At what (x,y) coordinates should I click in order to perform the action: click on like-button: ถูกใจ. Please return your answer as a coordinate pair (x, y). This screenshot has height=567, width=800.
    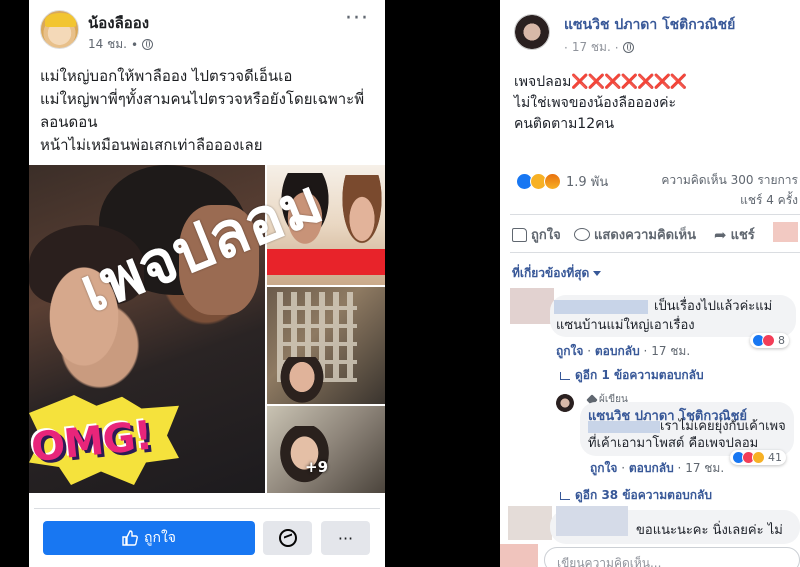
    Looking at the image, I should click on (149, 538).